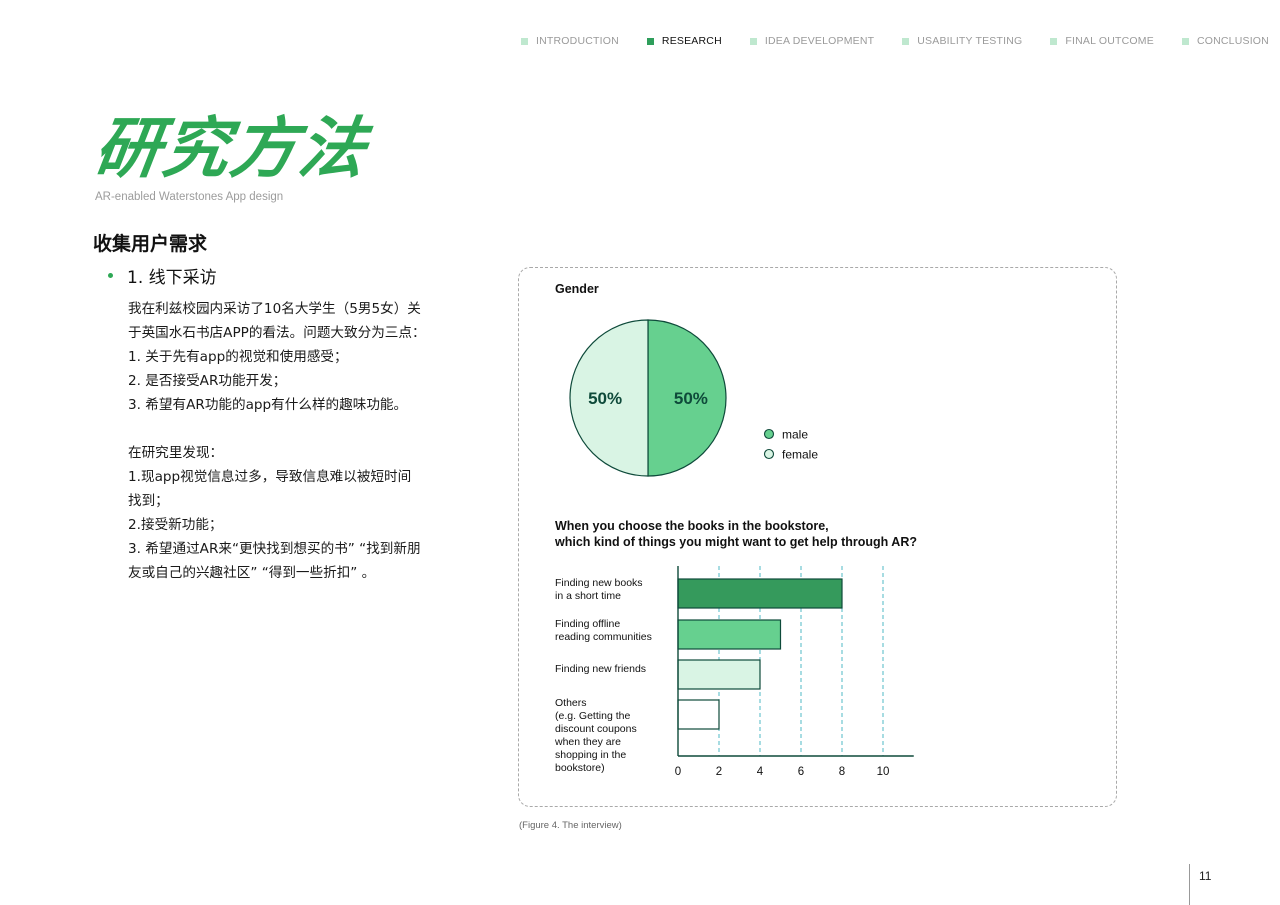 This screenshot has width=1280, height=905. I want to click on legend-label-female: female, so click(800, 455).